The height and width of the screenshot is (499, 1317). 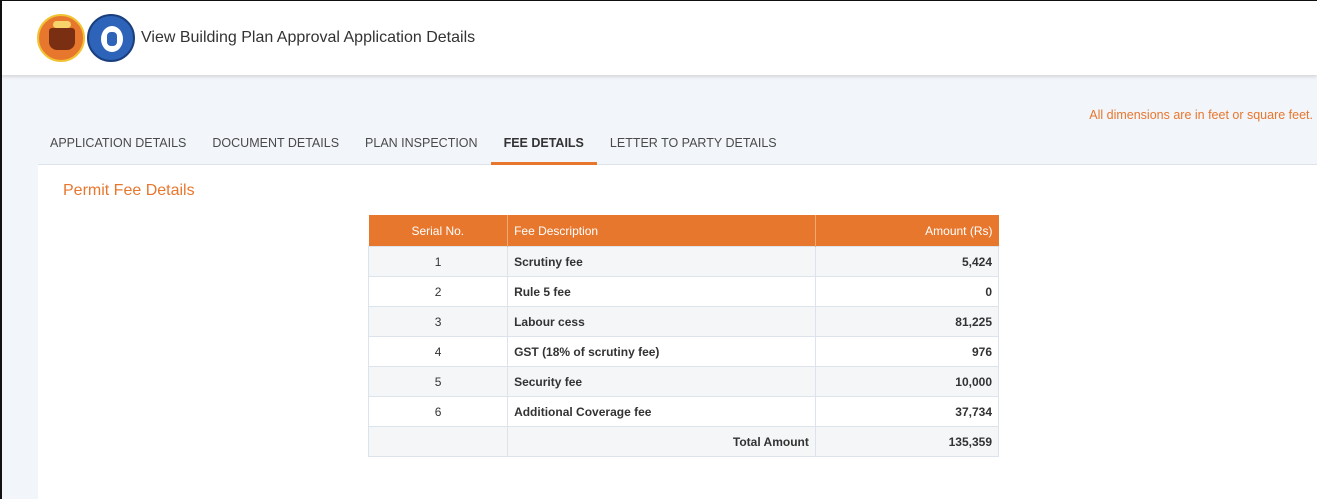 I want to click on cell-description: GST (18% of scrutiny fee), so click(x=661, y=351).